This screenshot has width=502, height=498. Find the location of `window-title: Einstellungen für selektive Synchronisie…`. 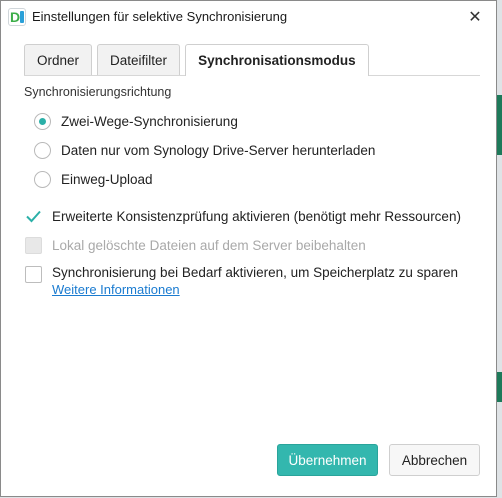

window-title: Einstellungen für selektive Synchronisie… is located at coordinates (160, 16).